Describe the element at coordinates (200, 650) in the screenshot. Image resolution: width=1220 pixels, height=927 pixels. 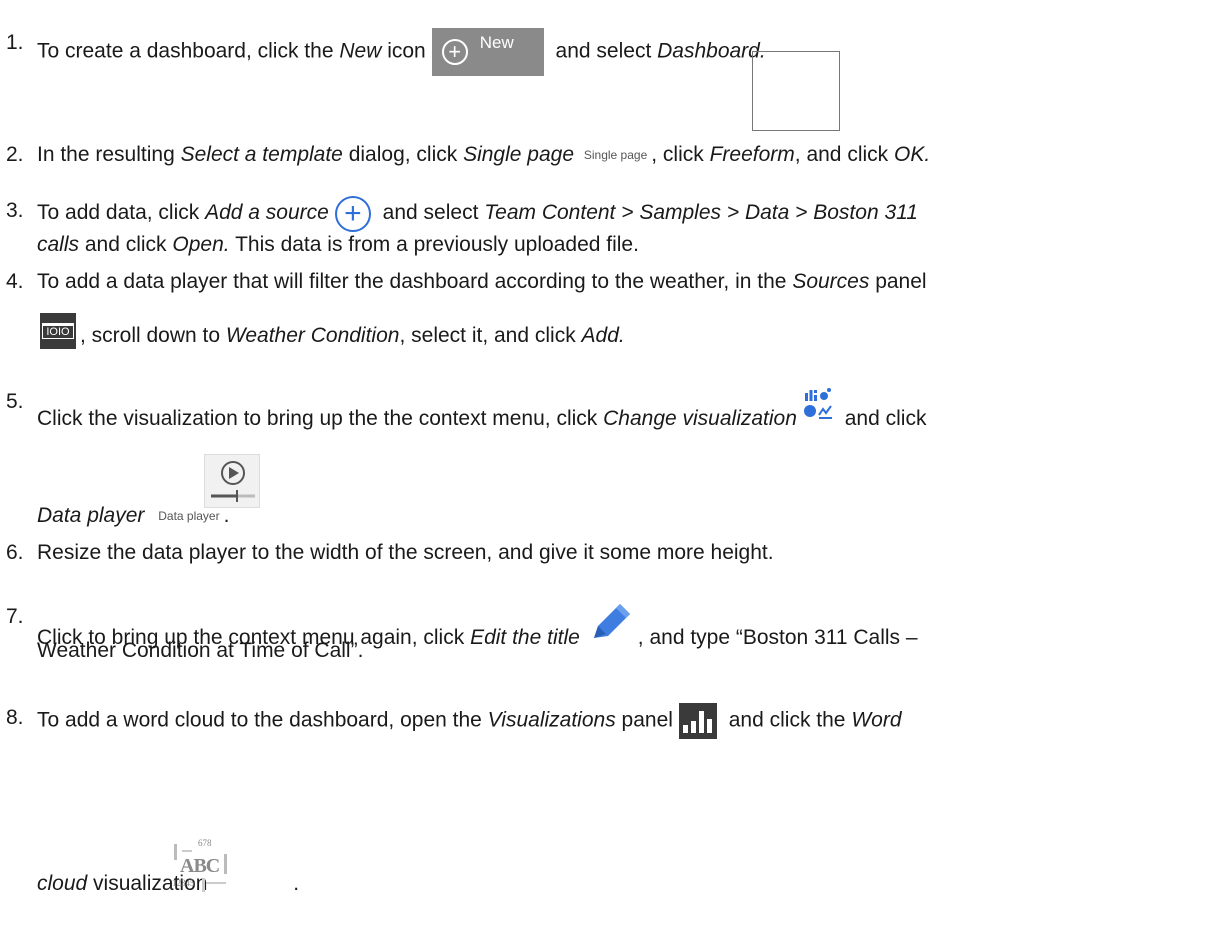
I see `step-text-line-2: Weather Condition at Time of Call”.` at that location.